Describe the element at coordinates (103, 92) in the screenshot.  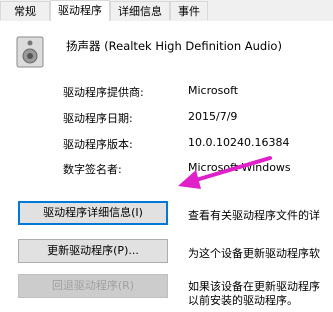
I see `provider-label: 驱动程序提供商:` at that location.